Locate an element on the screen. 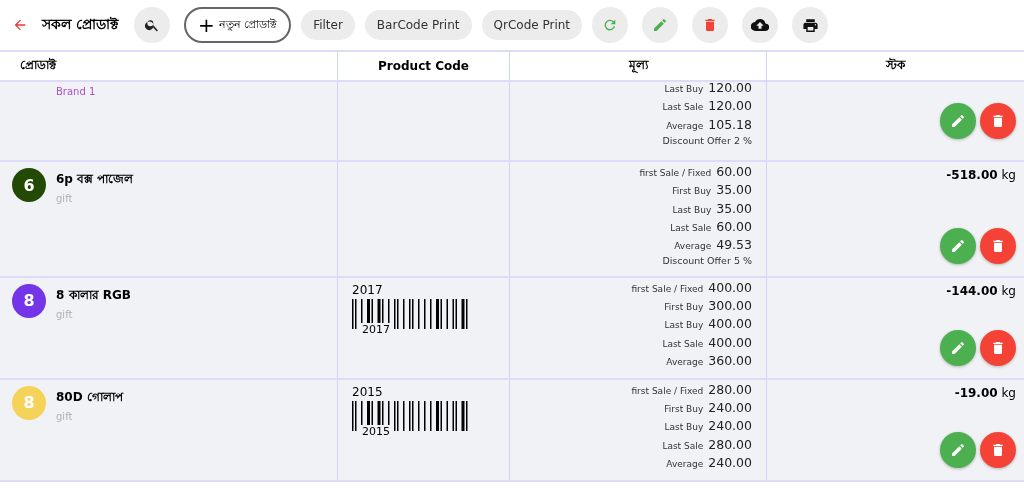 This screenshot has height=495, width=1024. product-name: 80D গোলাপ is located at coordinates (89, 397).